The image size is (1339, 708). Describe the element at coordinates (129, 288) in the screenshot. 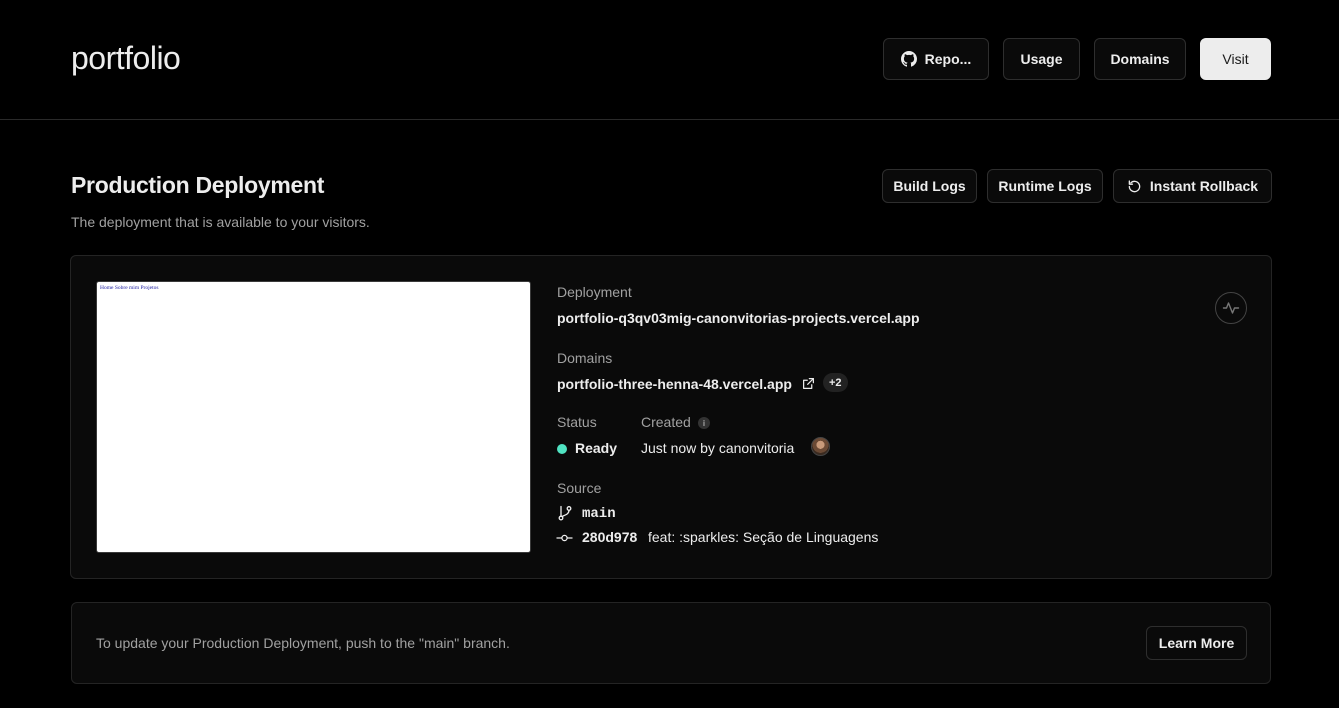

I see `preview-nav-text: Home Sobre mim Projetos` at that location.